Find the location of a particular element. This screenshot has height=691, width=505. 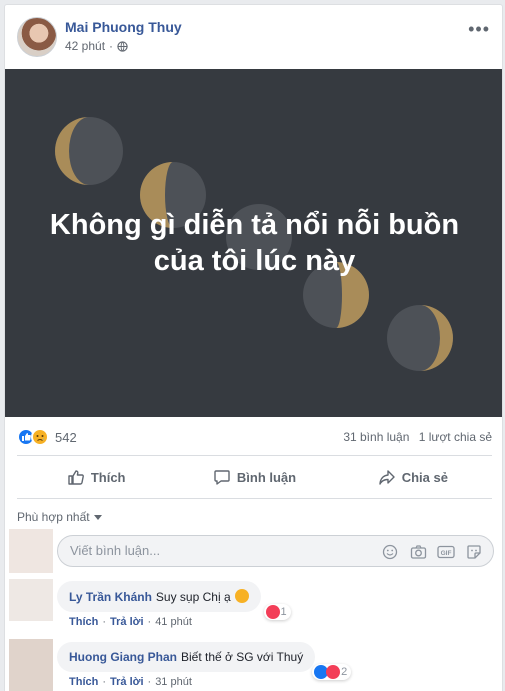

comment-reactions: 1 is located at coordinates (277, 612).